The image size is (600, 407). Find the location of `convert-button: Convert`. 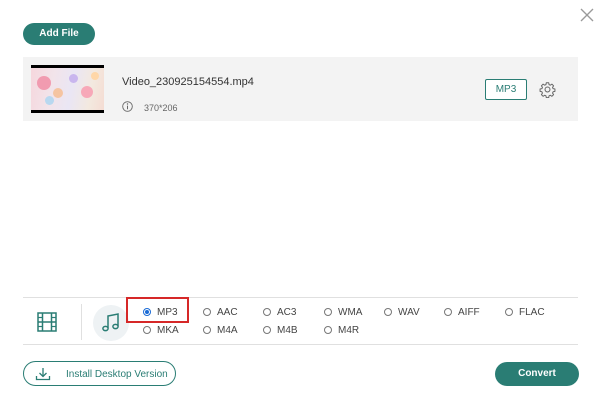

convert-button: Convert is located at coordinates (537, 374).